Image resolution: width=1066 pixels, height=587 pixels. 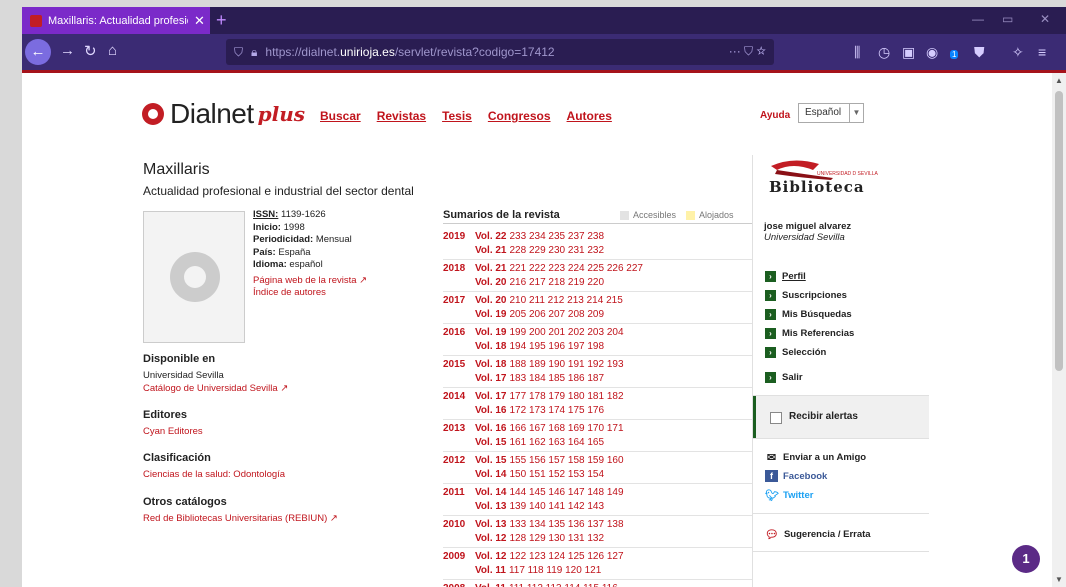 What do you see at coordinates (221, 20) in the screenshot?
I see `new-tab-button: +` at bounding box center [221, 20].